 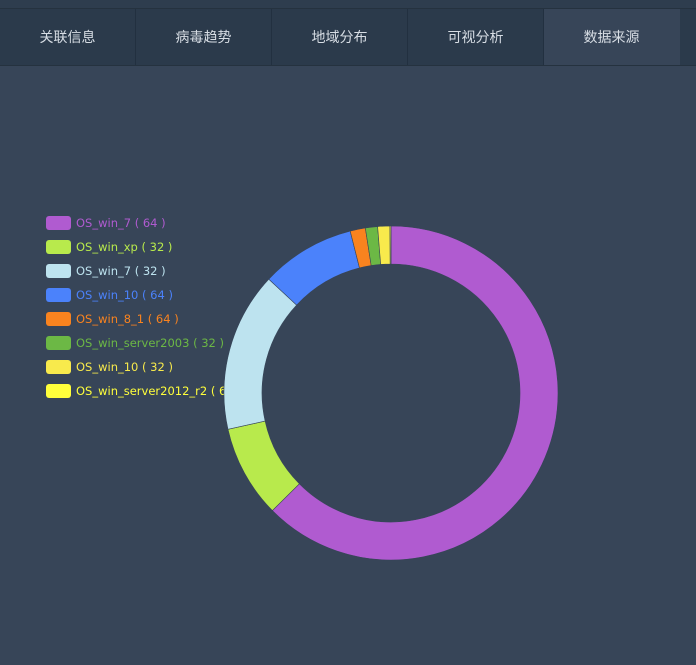 What do you see at coordinates (476, 37) in the screenshot?
I see `tab-visual-analysis: 可视分析` at bounding box center [476, 37].